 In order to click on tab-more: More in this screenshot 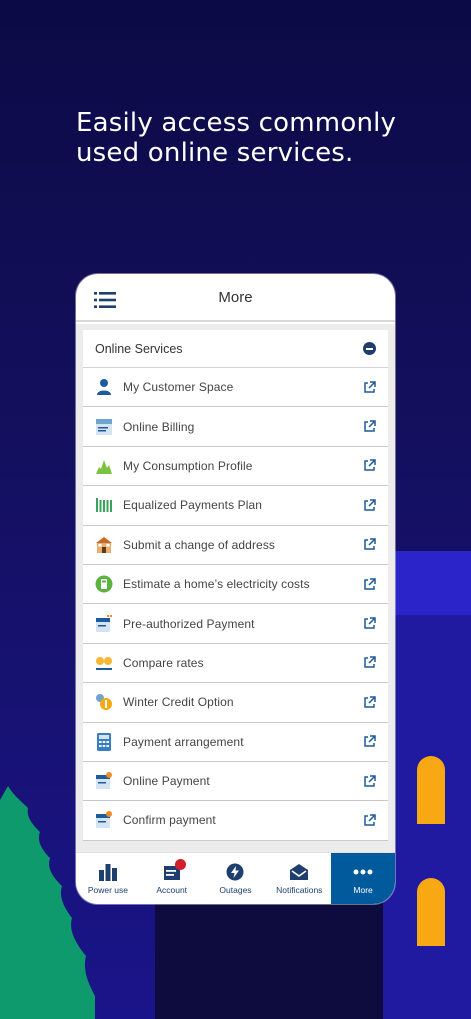, I will do `click(363, 878)`.